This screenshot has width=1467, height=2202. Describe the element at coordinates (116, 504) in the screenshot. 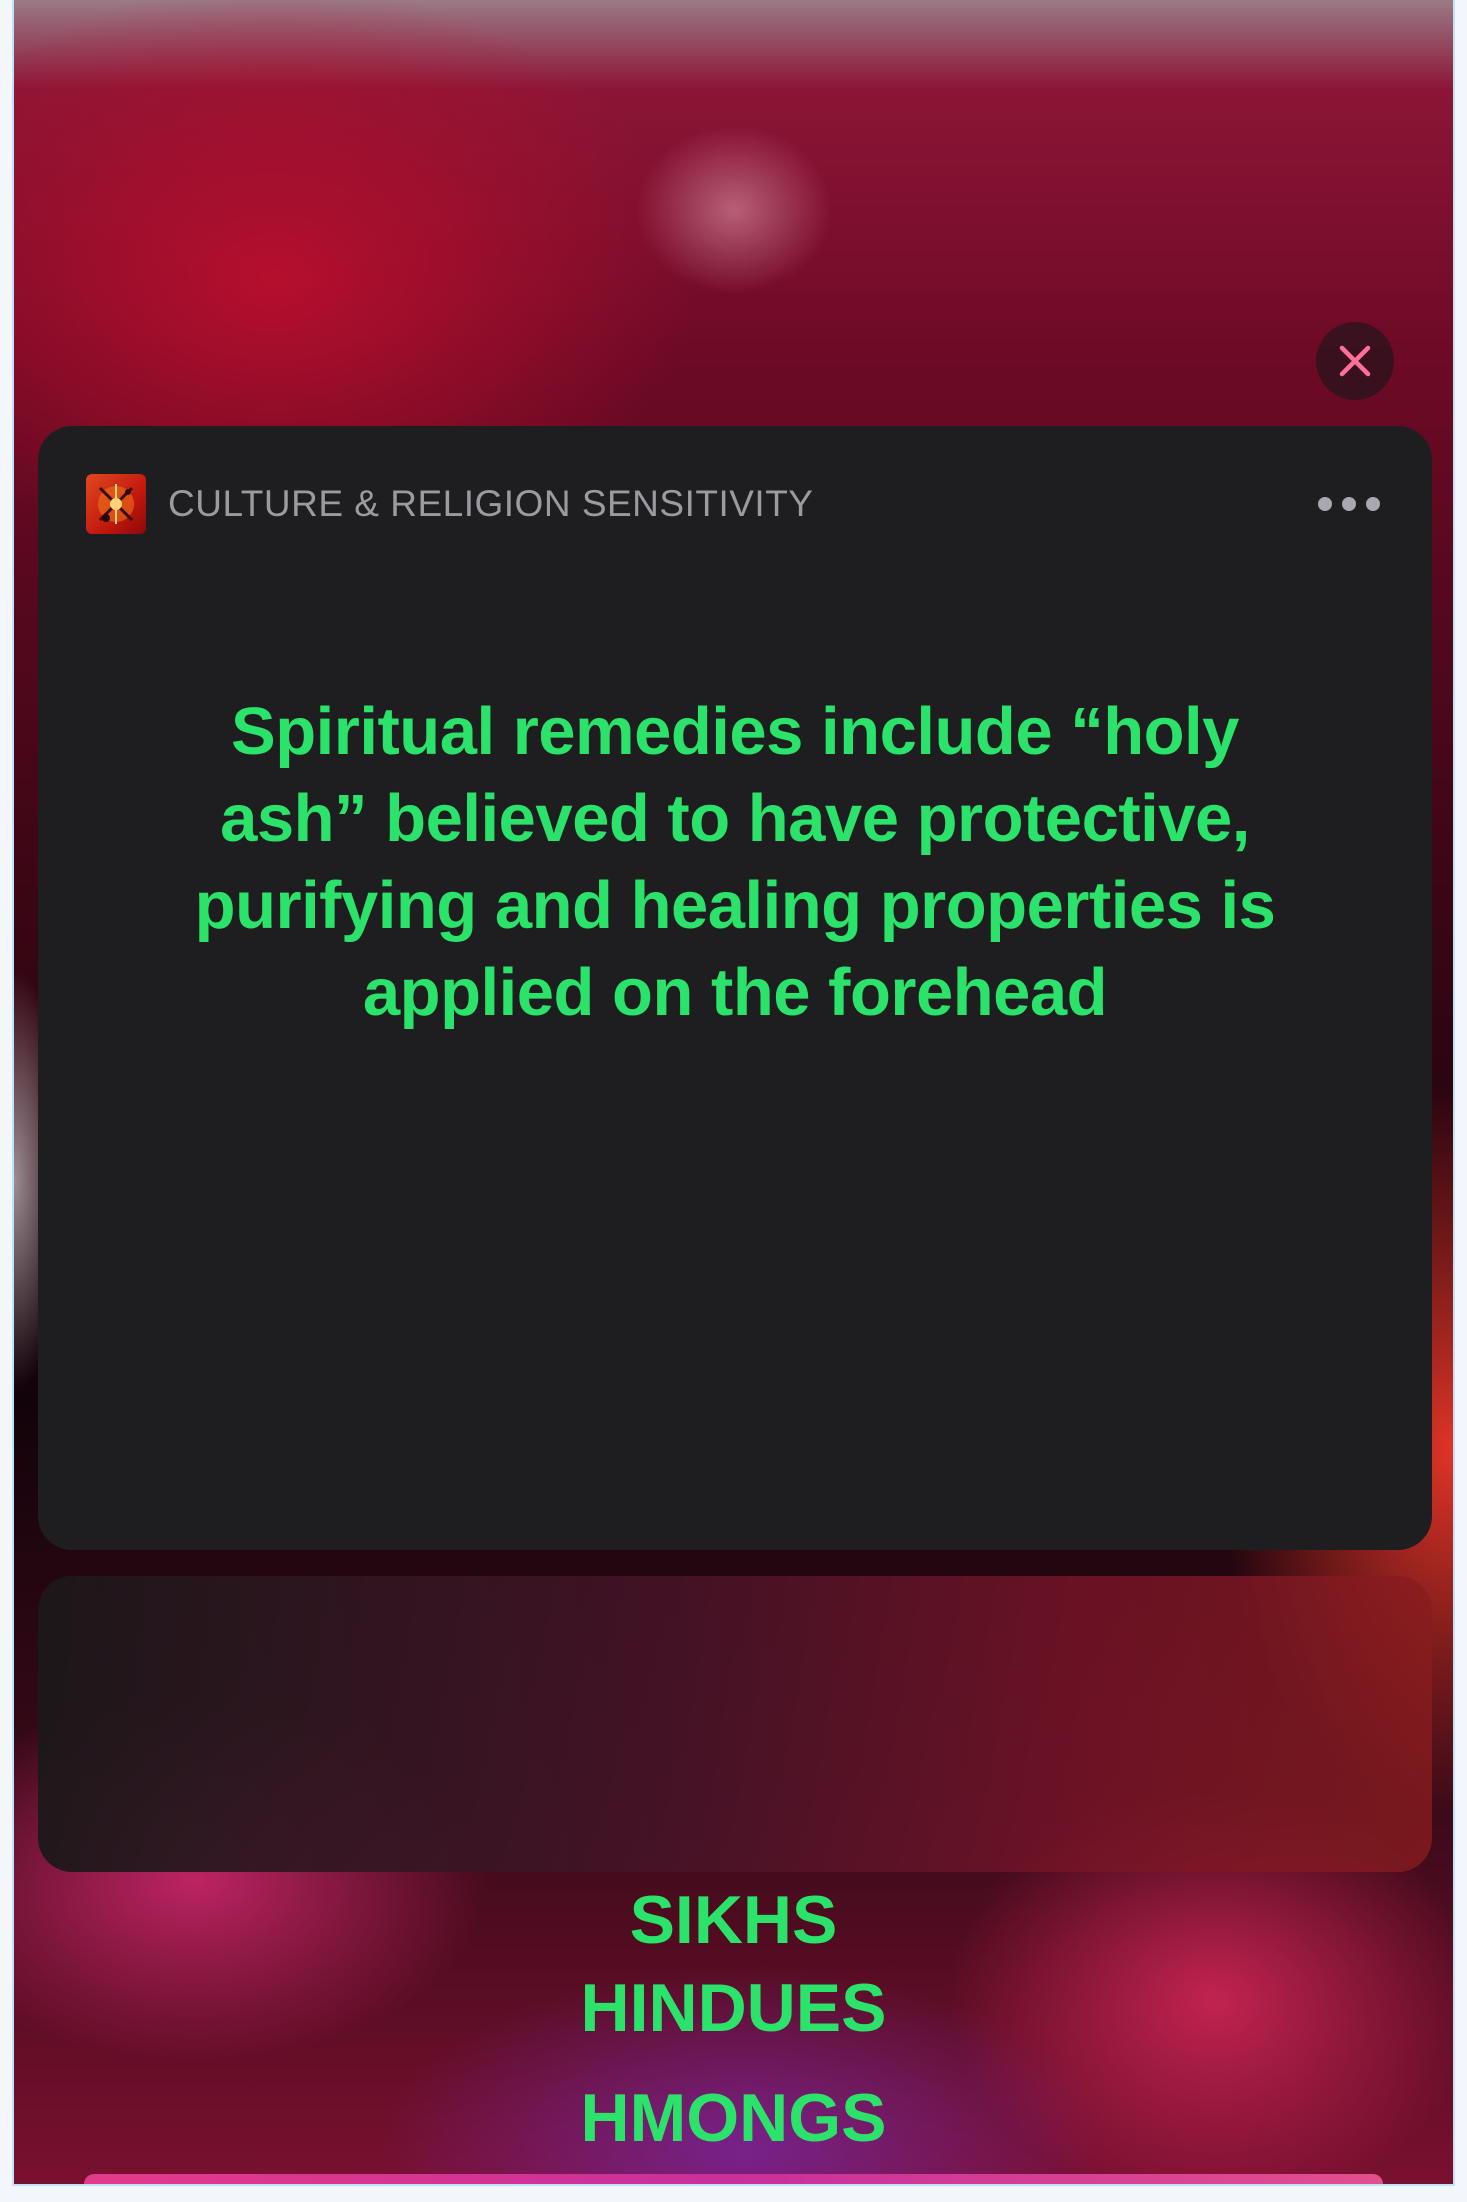

I see `app-logo-icon` at that location.